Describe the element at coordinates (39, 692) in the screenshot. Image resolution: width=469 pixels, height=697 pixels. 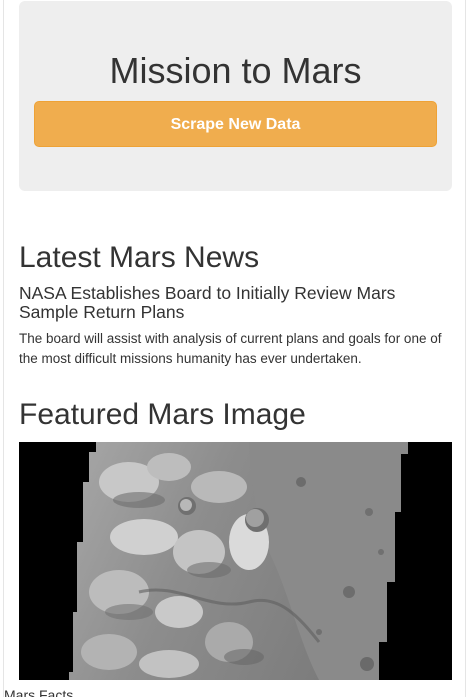
I see `mars-facts-heading: Mars Facts` at that location.